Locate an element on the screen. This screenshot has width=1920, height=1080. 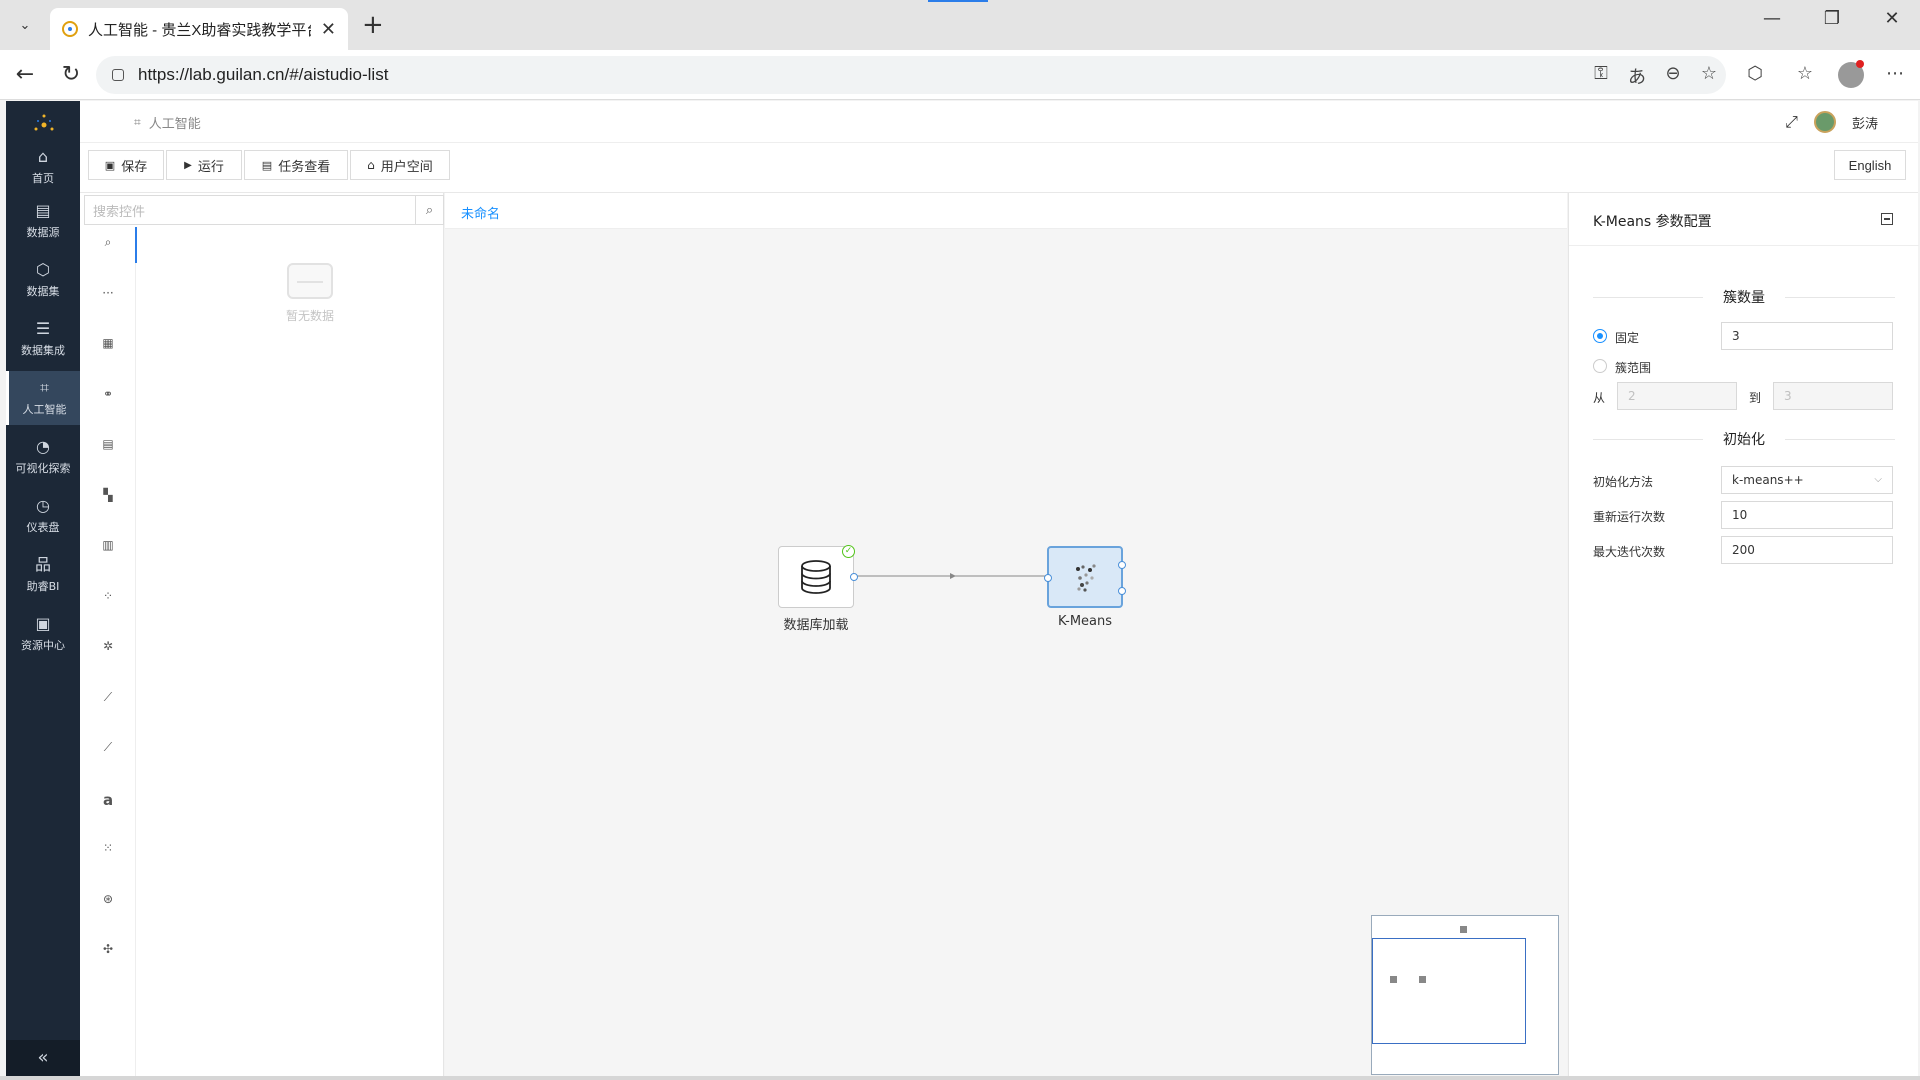
database-icon: ▤ is located at coordinates (43, 210).